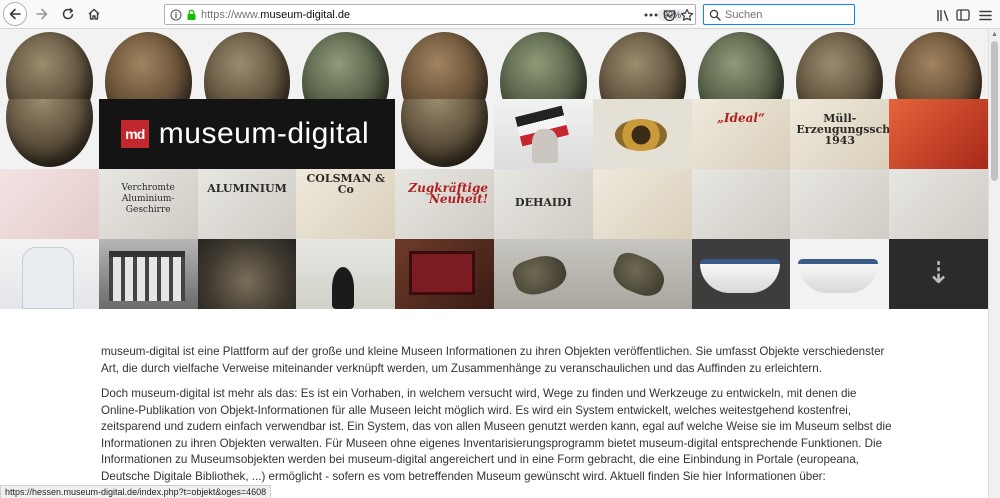 The width and height of the screenshot is (1000, 498). Describe the element at coordinates (191, 15) in the screenshot. I see `lock-icon` at that location.